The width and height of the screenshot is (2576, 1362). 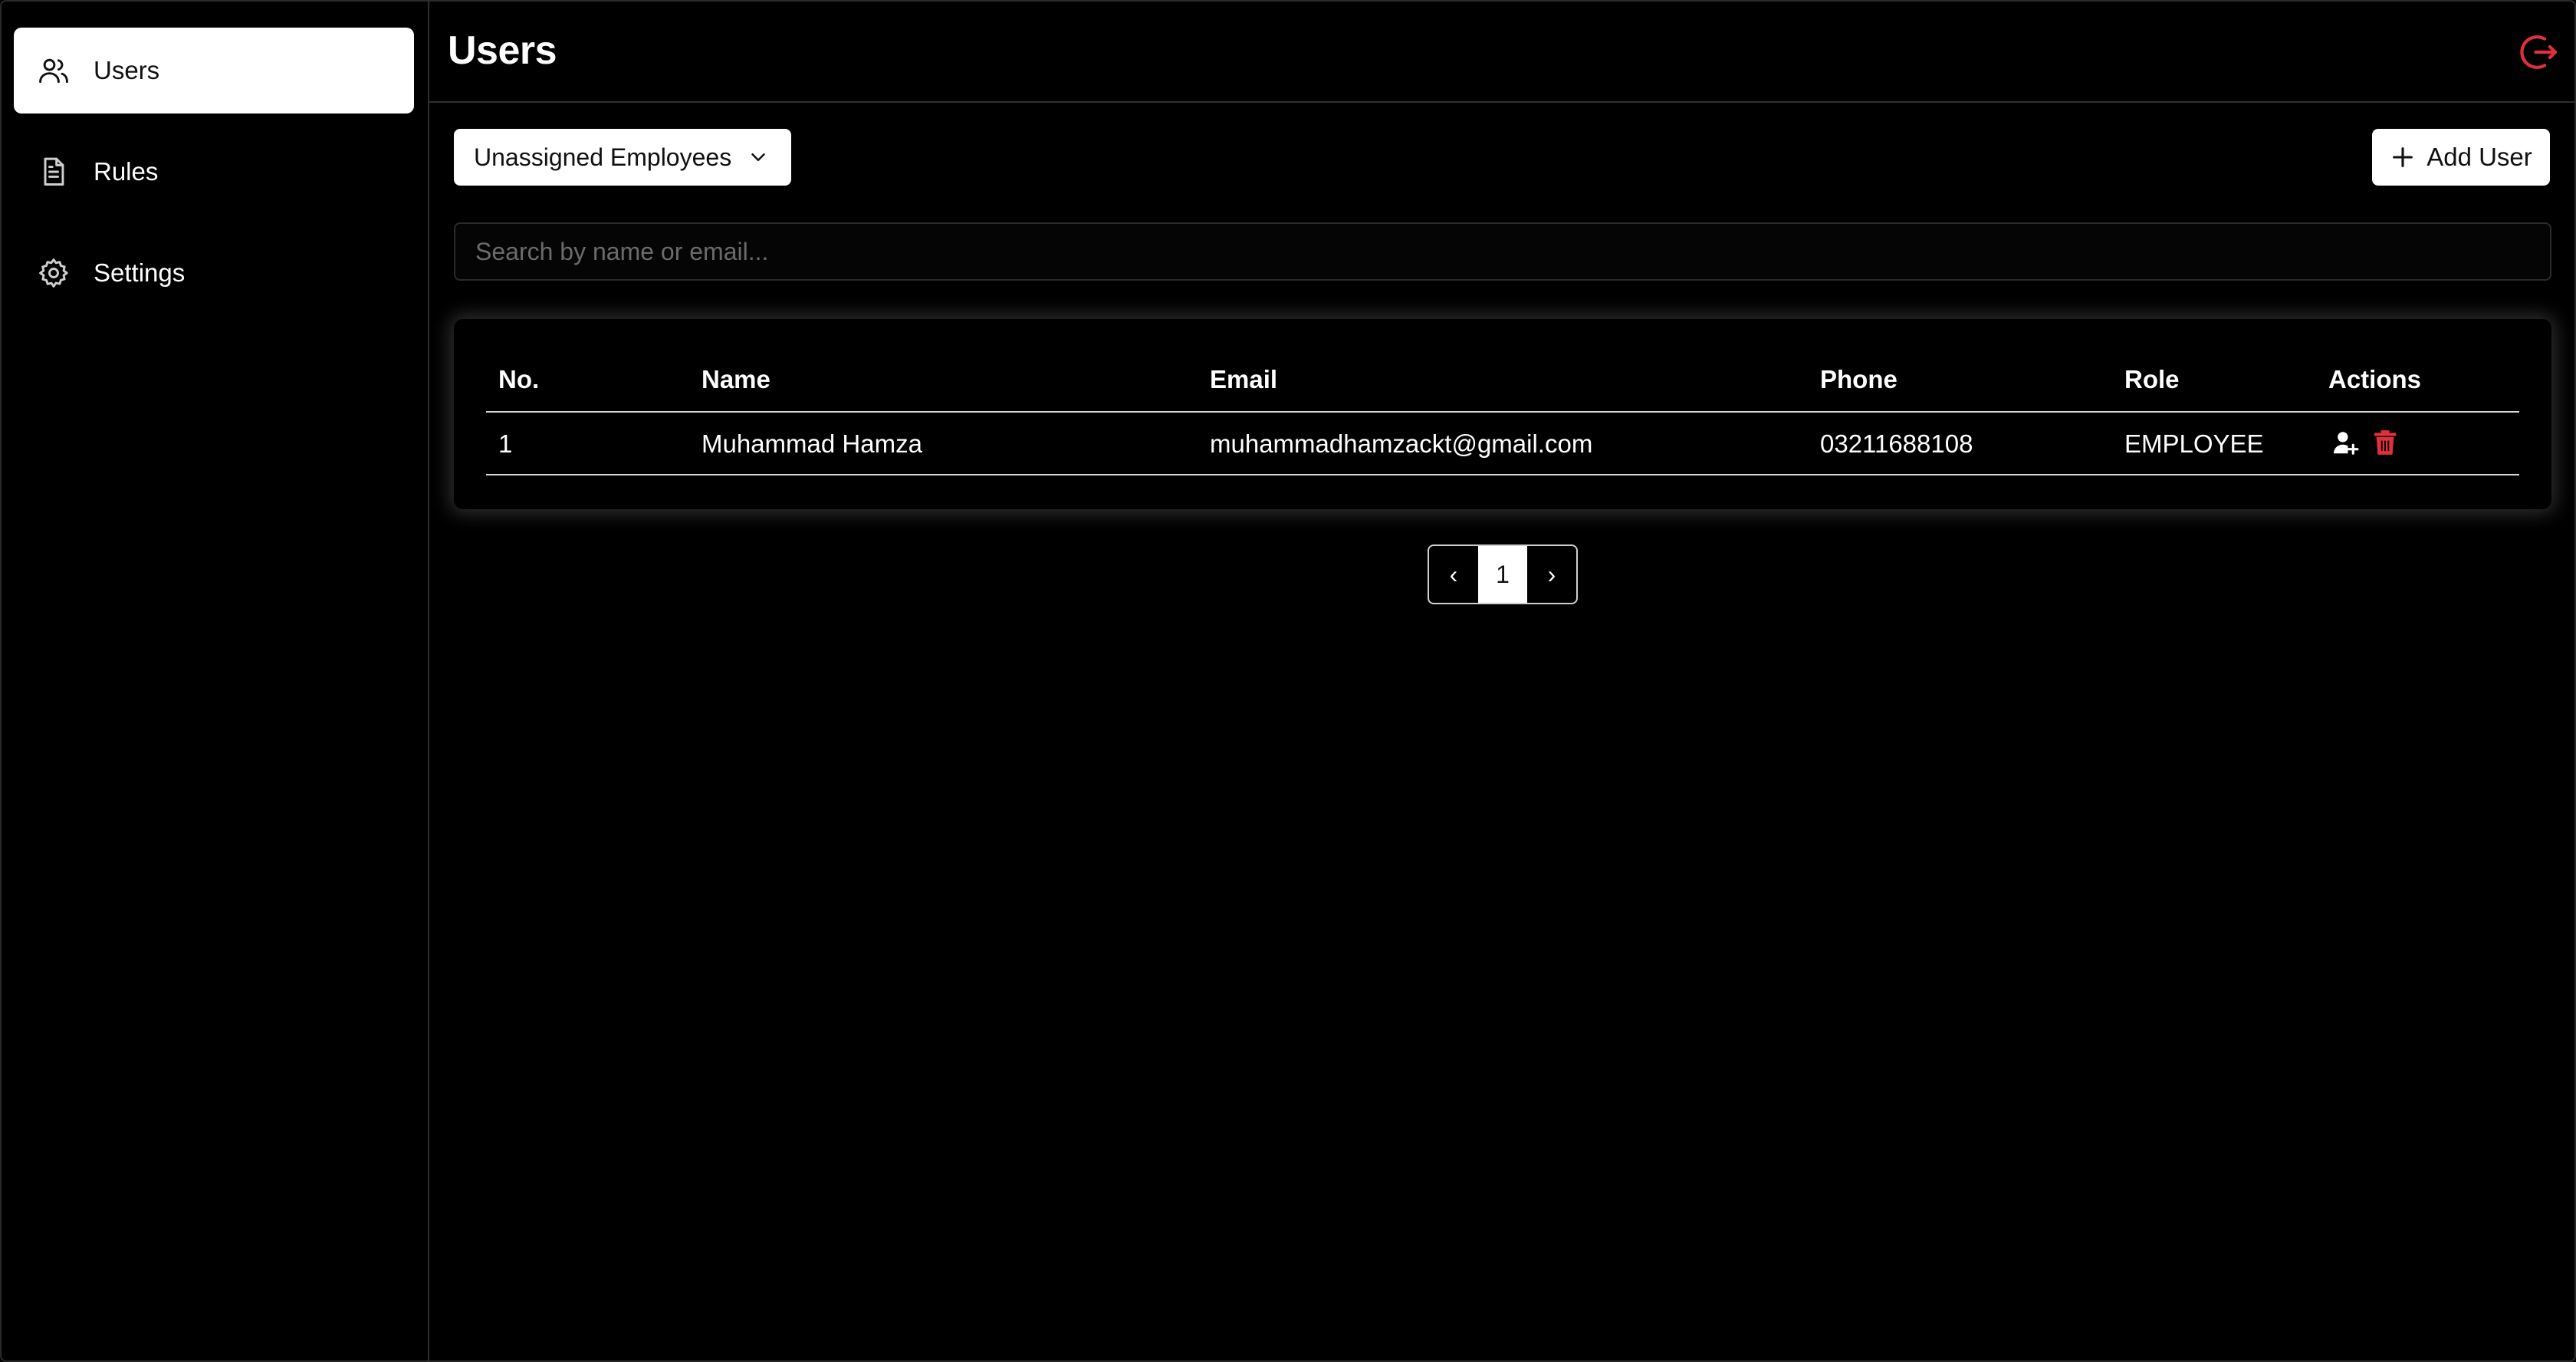 What do you see at coordinates (2370, 442) in the screenshot?
I see `row-actions` at bounding box center [2370, 442].